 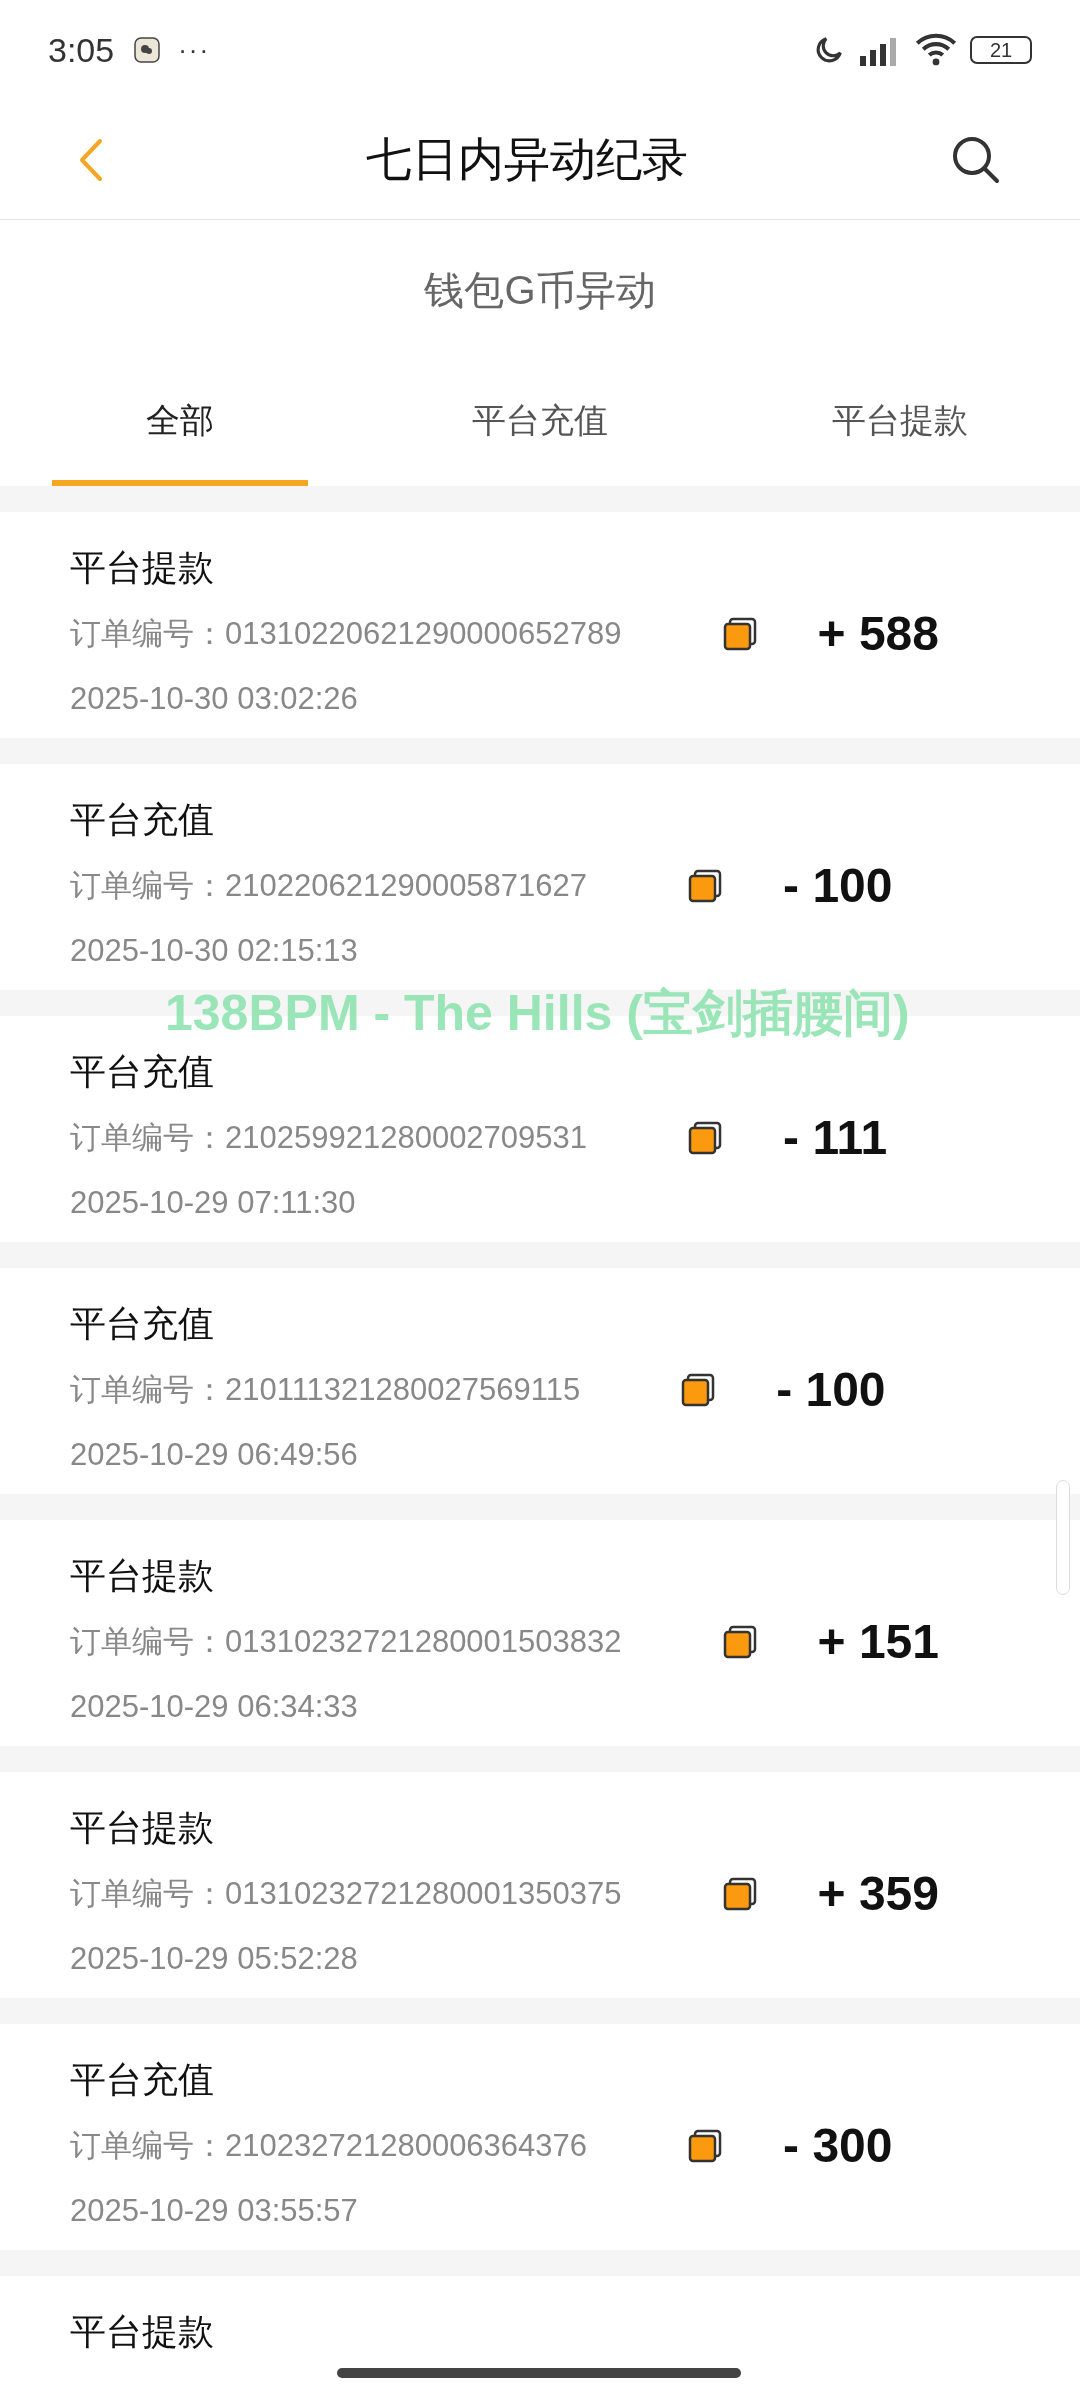 What do you see at coordinates (180, 423) in the screenshot?
I see `tab: 全部` at bounding box center [180, 423].